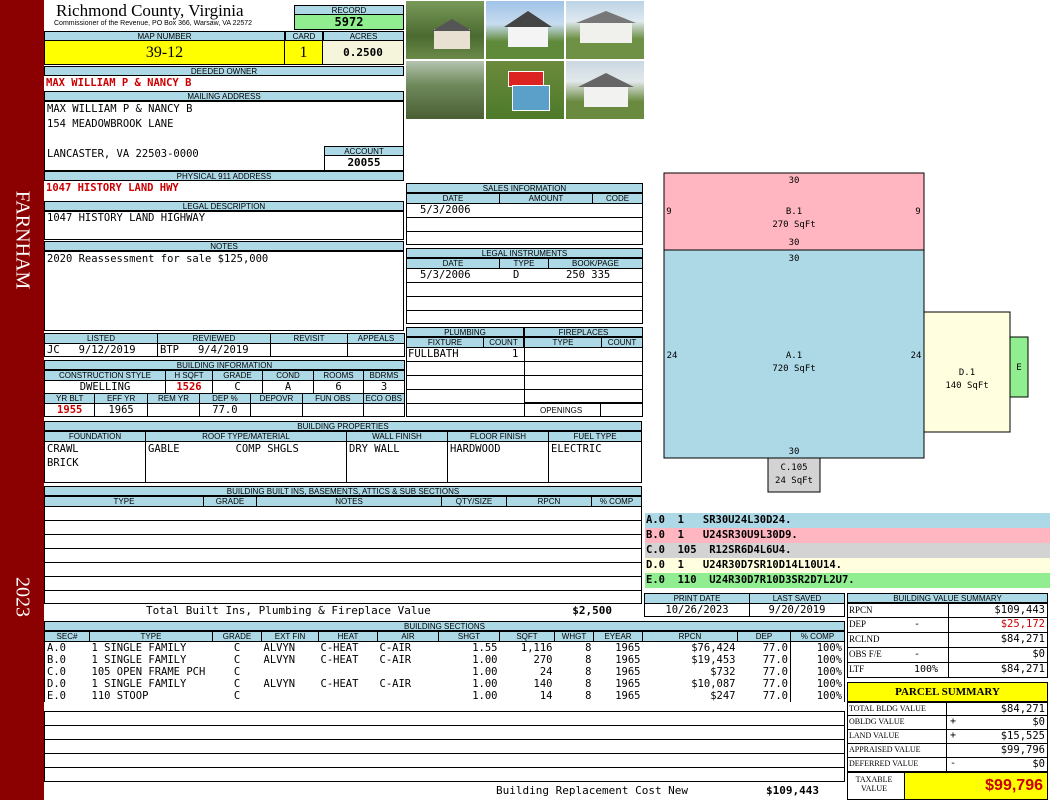 Image resolution: width=1050 pixels, height=800 pixels. Describe the element at coordinates (574, 636) in the screenshot. I see `section-header: WHGT` at that location.